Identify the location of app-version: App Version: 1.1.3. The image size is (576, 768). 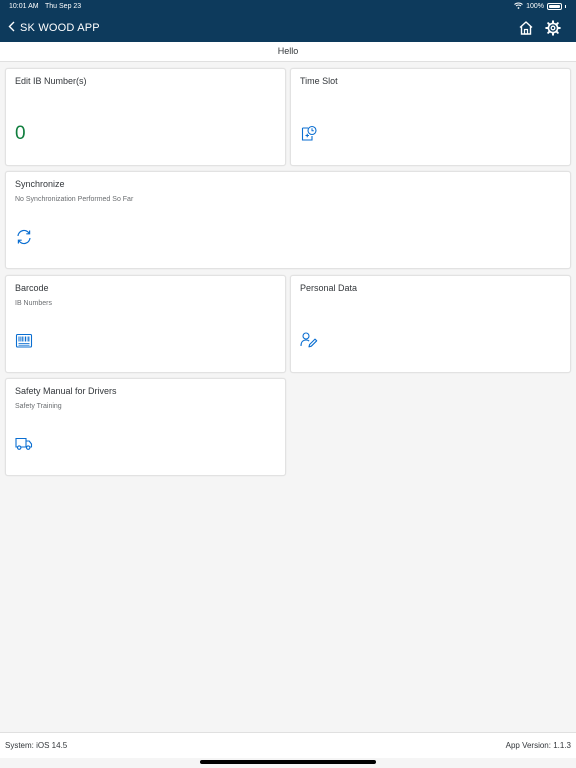
(538, 745).